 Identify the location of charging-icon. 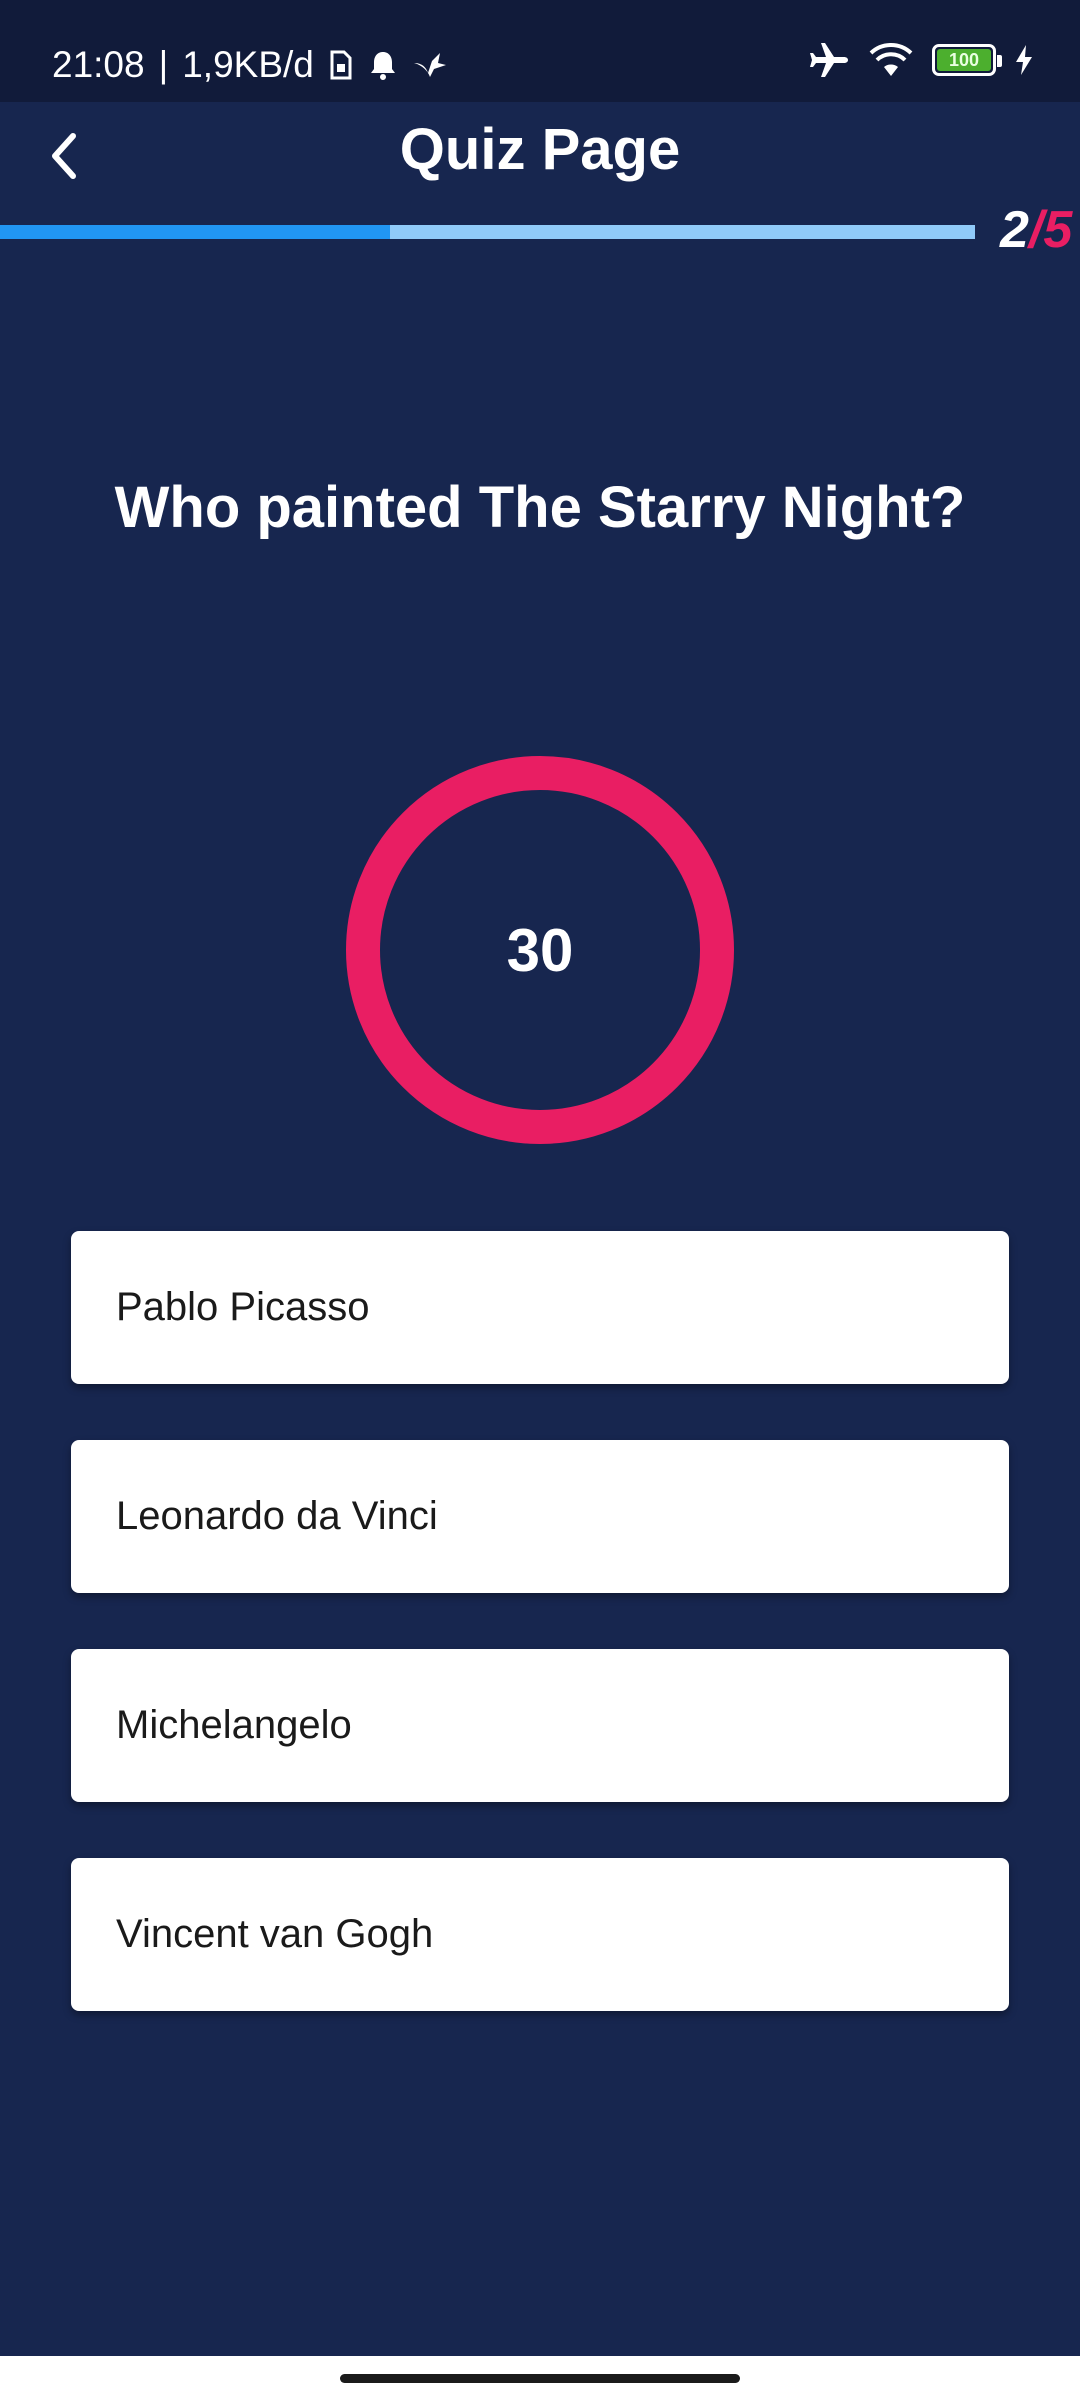
(1024, 60).